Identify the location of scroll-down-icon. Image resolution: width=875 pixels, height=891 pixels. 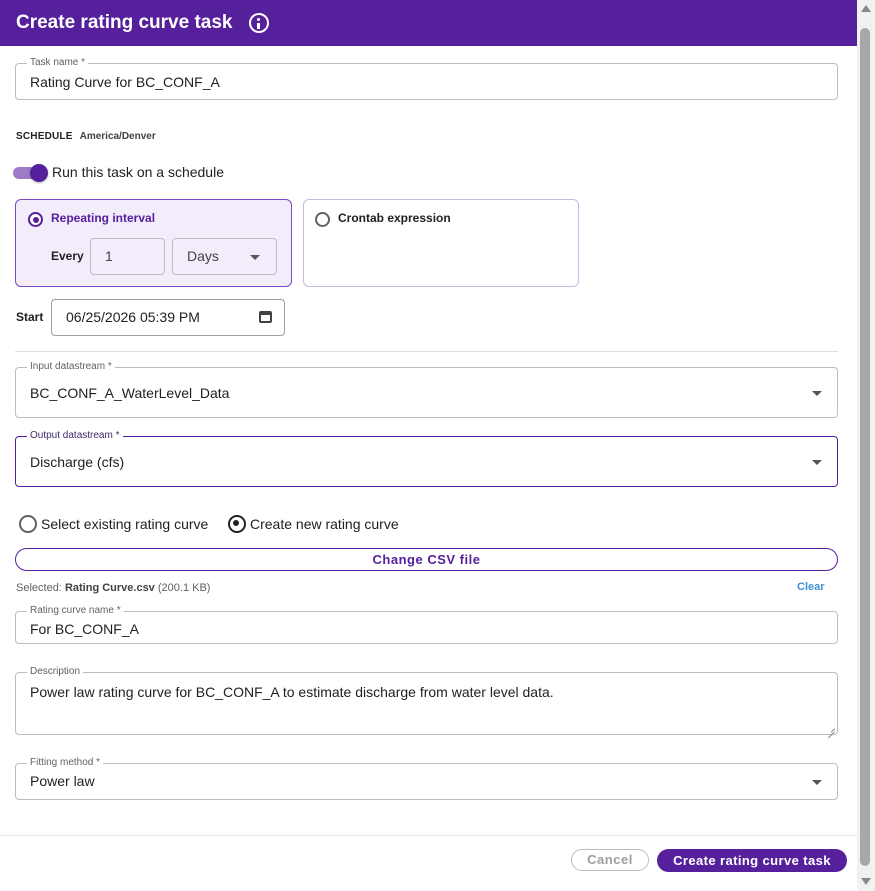
(866, 881).